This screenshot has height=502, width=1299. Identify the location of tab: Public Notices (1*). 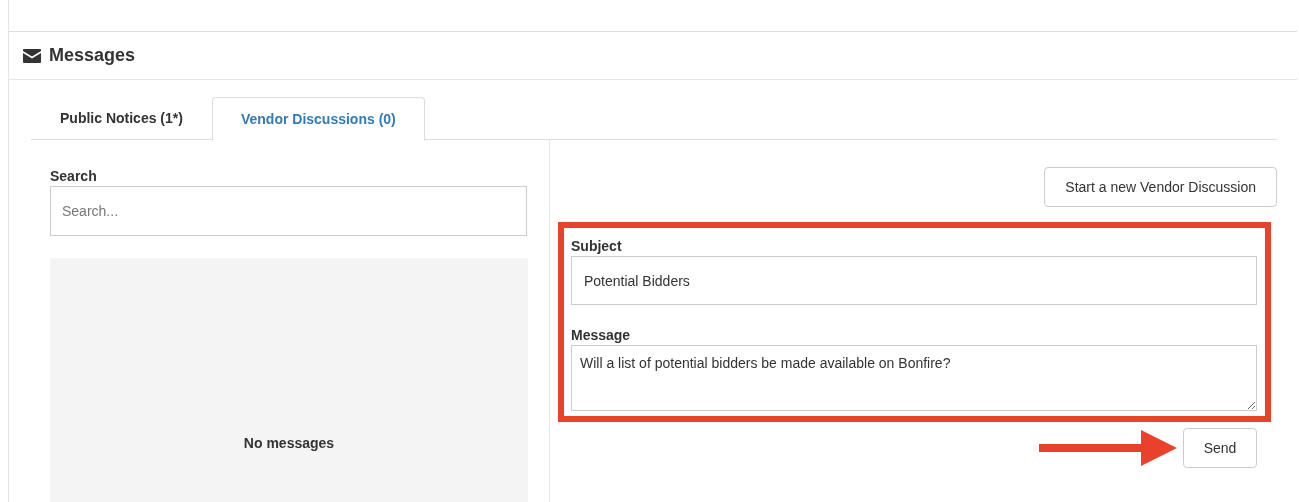
(121, 118).